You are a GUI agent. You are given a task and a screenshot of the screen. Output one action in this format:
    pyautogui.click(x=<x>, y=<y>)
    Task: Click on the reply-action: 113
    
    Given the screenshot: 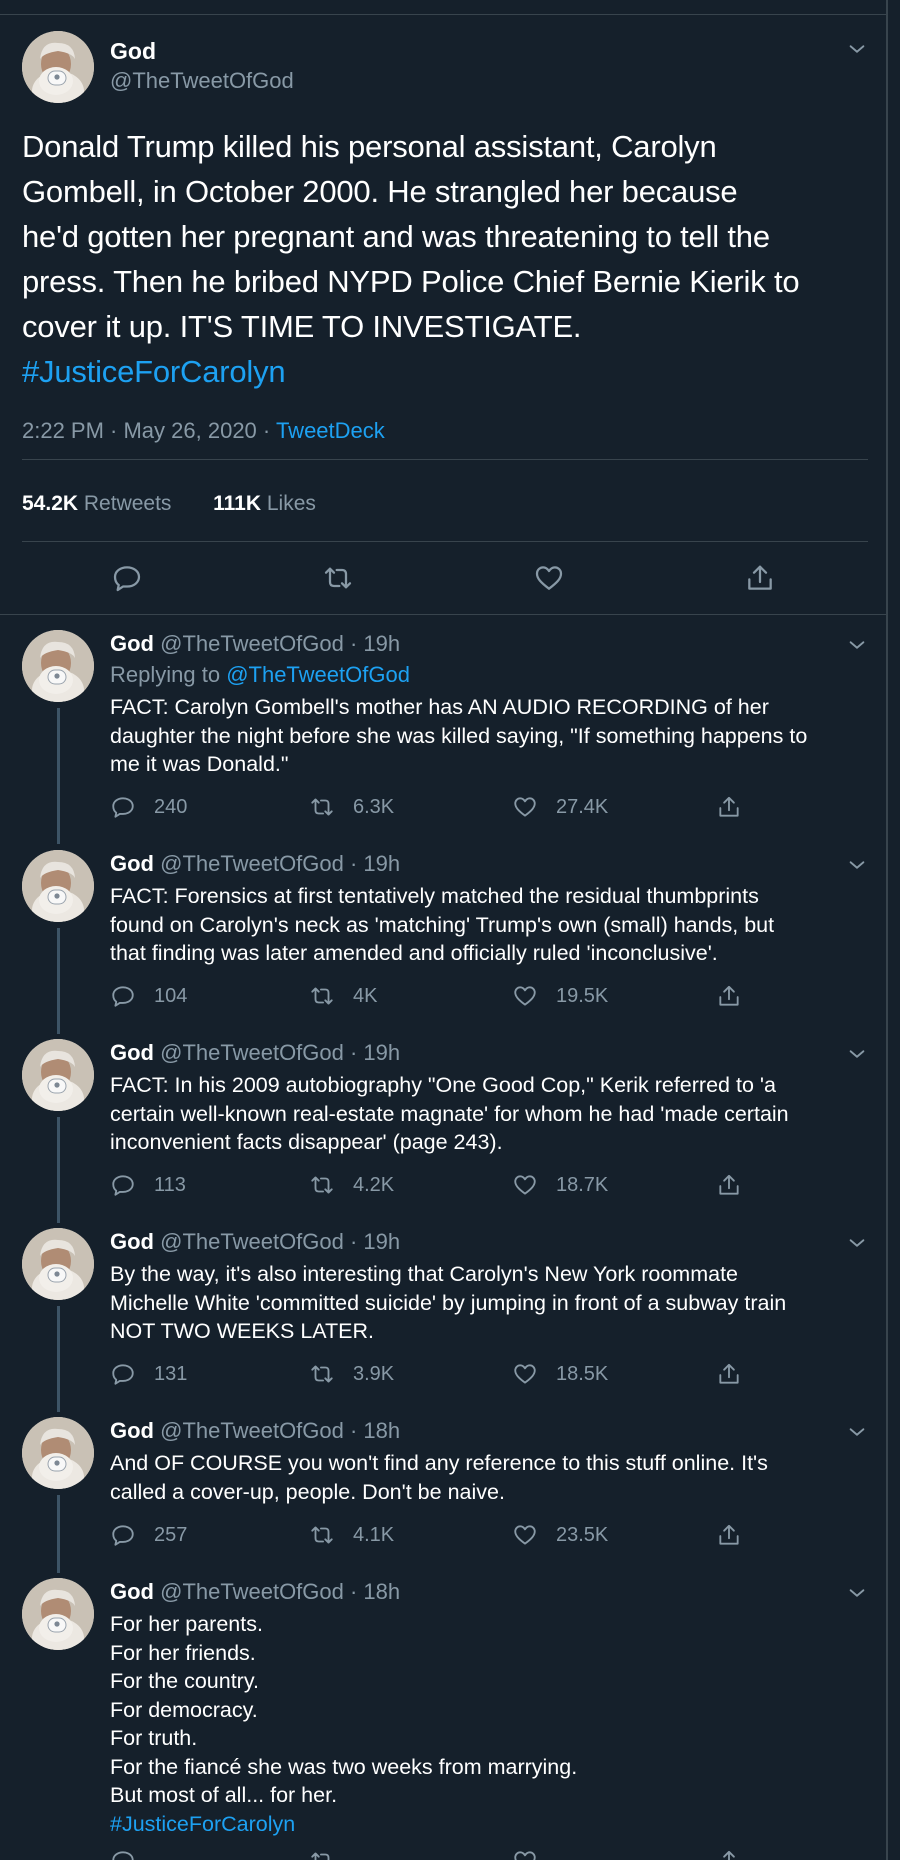 What is the action you would take?
    pyautogui.click(x=148, y=1185)
    